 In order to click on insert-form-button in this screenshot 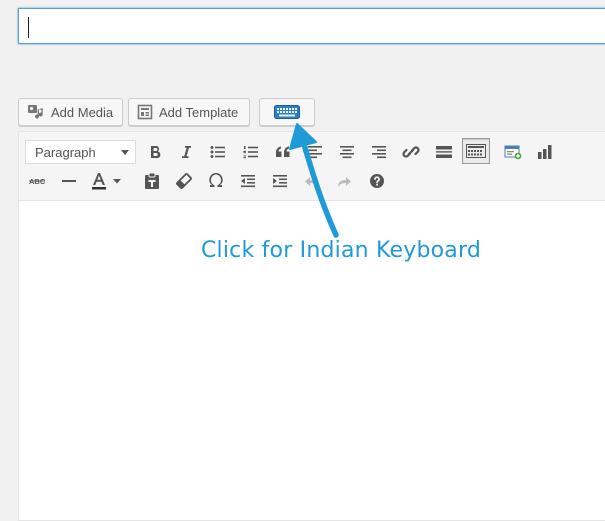, I will do `click(513, 152)`.